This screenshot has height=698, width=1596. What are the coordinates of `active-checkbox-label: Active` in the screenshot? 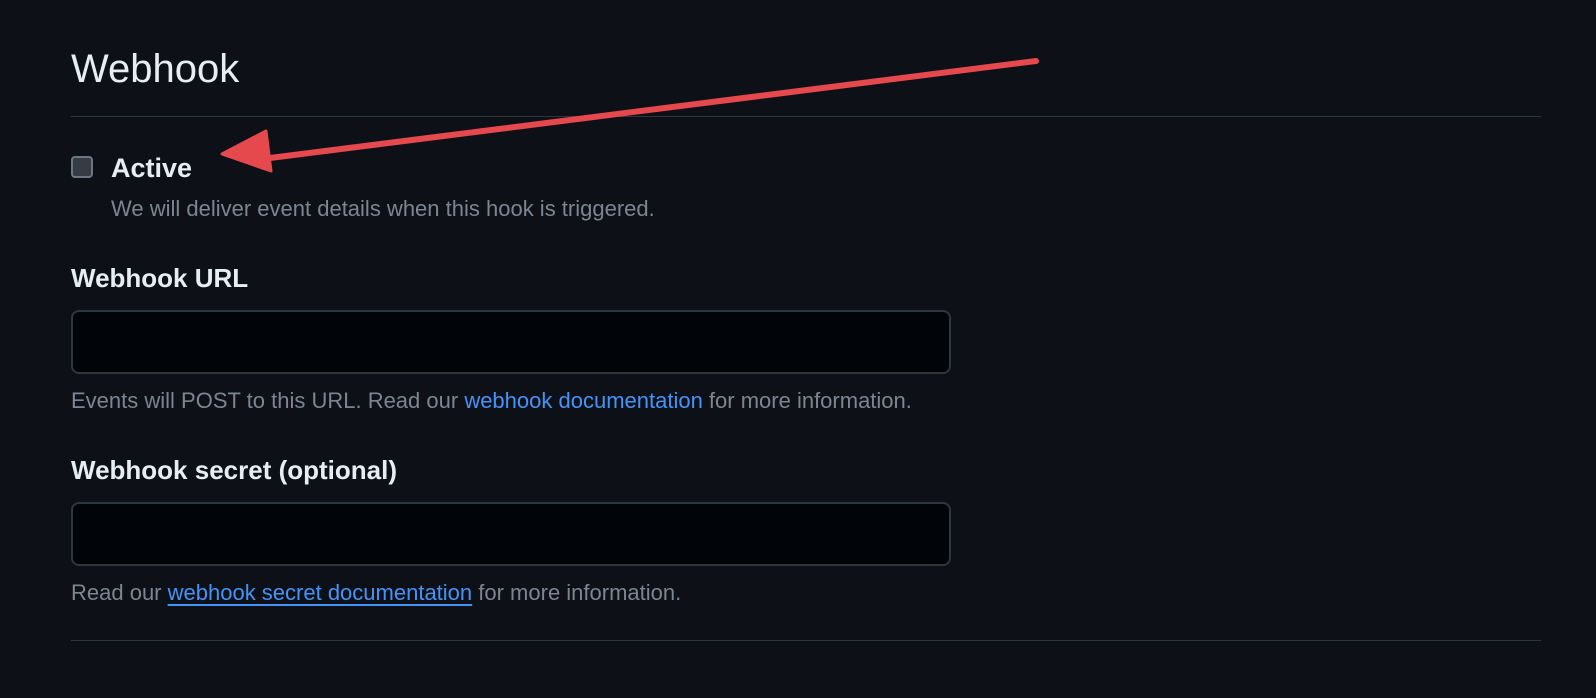 It's located at (151, 168).